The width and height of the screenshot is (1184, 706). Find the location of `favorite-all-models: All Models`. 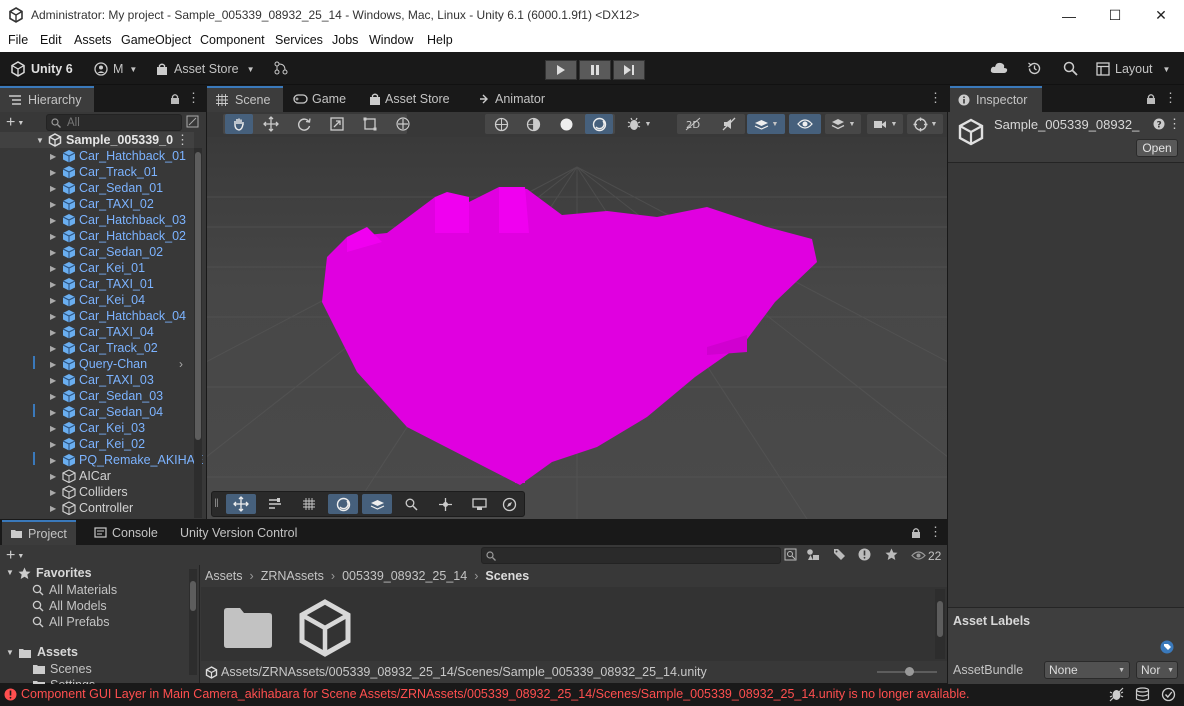

favorite-all-models: All Models is located at coordinates (69, 606).